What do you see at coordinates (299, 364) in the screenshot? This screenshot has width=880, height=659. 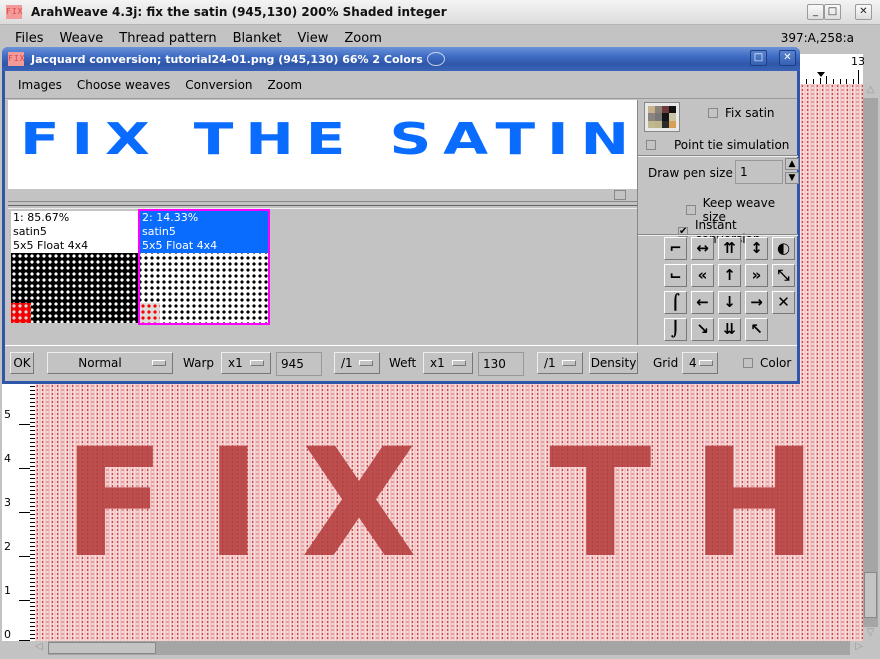 I see `warp-input: 945` at bounding box center [299, 364].